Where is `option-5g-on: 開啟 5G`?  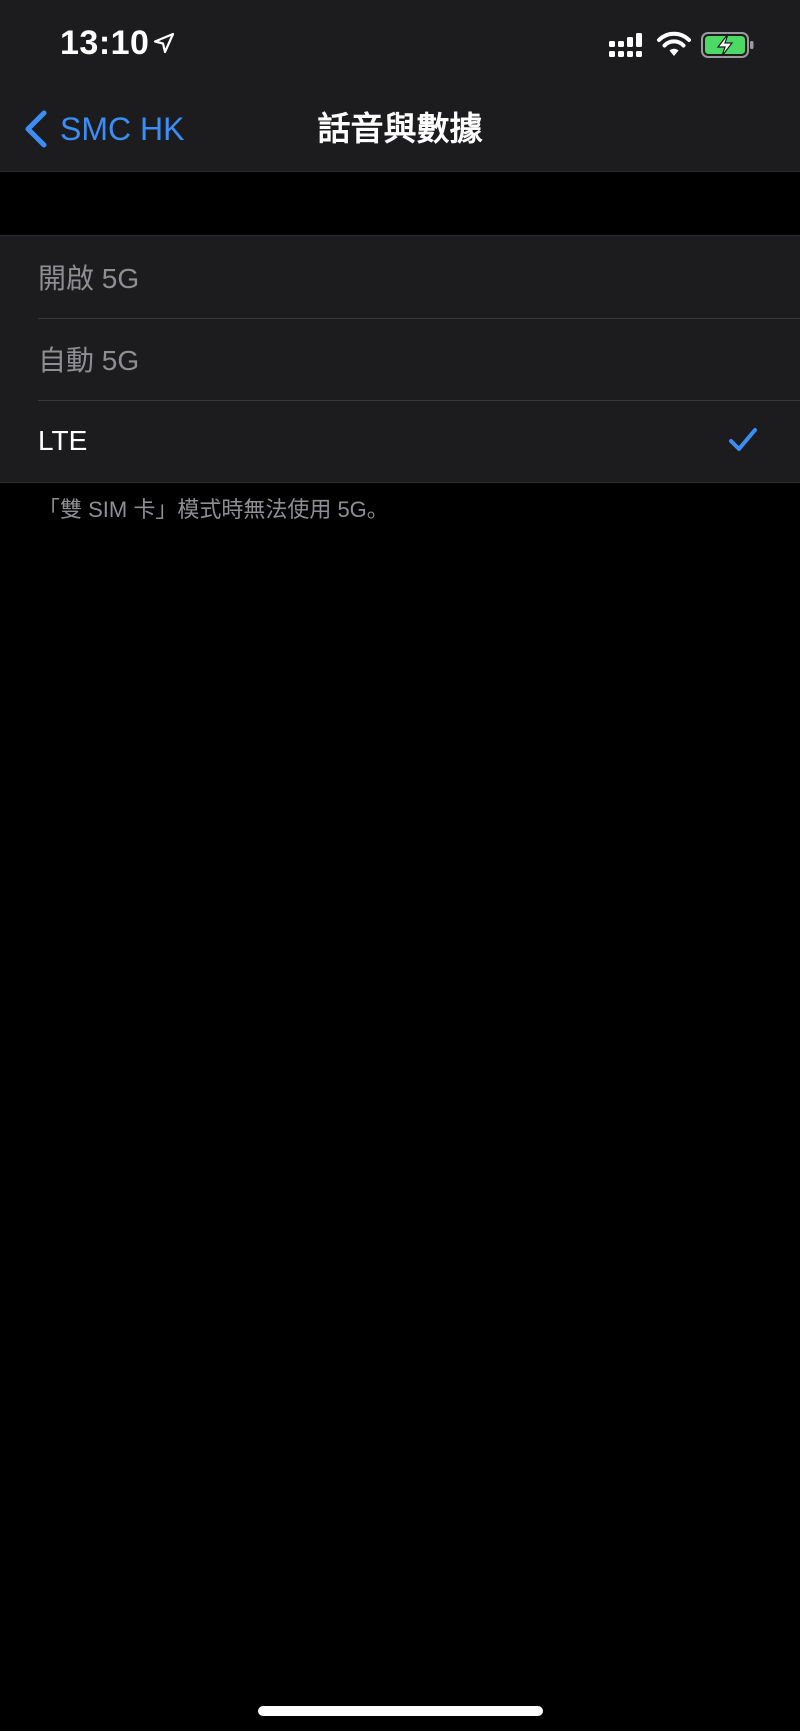 option-5g-on: 開啟 5G is located at coordinates (400, 277).